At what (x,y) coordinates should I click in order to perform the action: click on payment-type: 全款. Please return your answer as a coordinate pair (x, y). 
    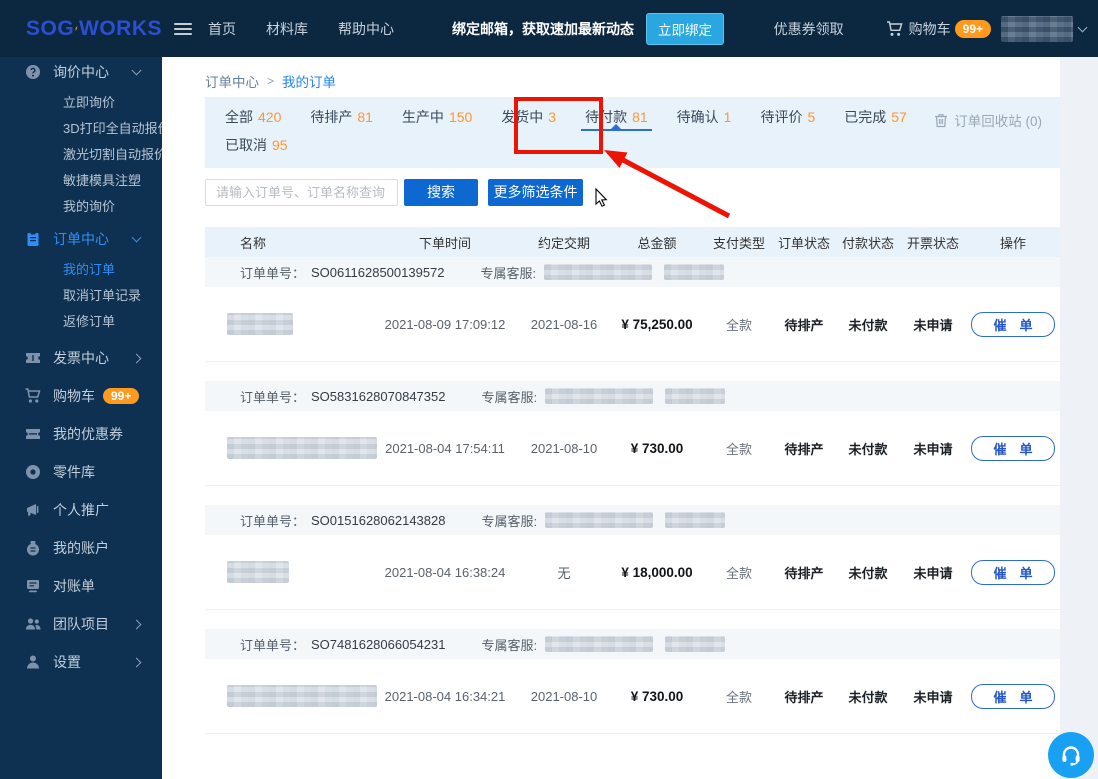
    Looking at the image, I should click on (738, 325).